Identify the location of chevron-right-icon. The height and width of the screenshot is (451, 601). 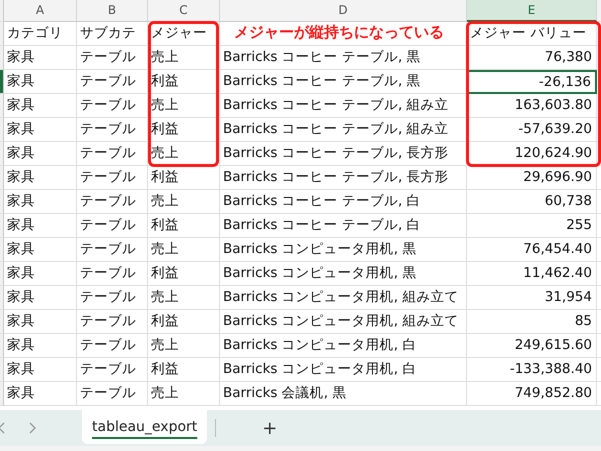
(32, 428).